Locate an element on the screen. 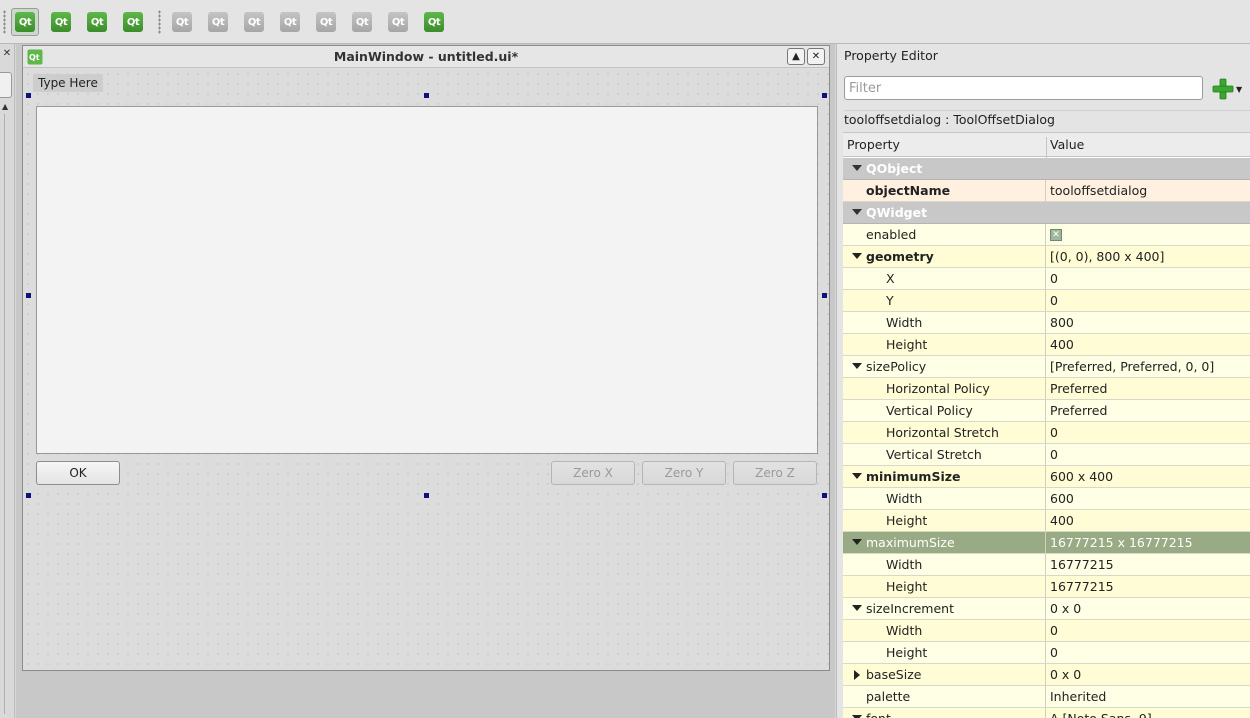 Image resolution: width=1250 pixels, height=718 pixels. collapse-arrow-icon is located at coordinates (857, 675).